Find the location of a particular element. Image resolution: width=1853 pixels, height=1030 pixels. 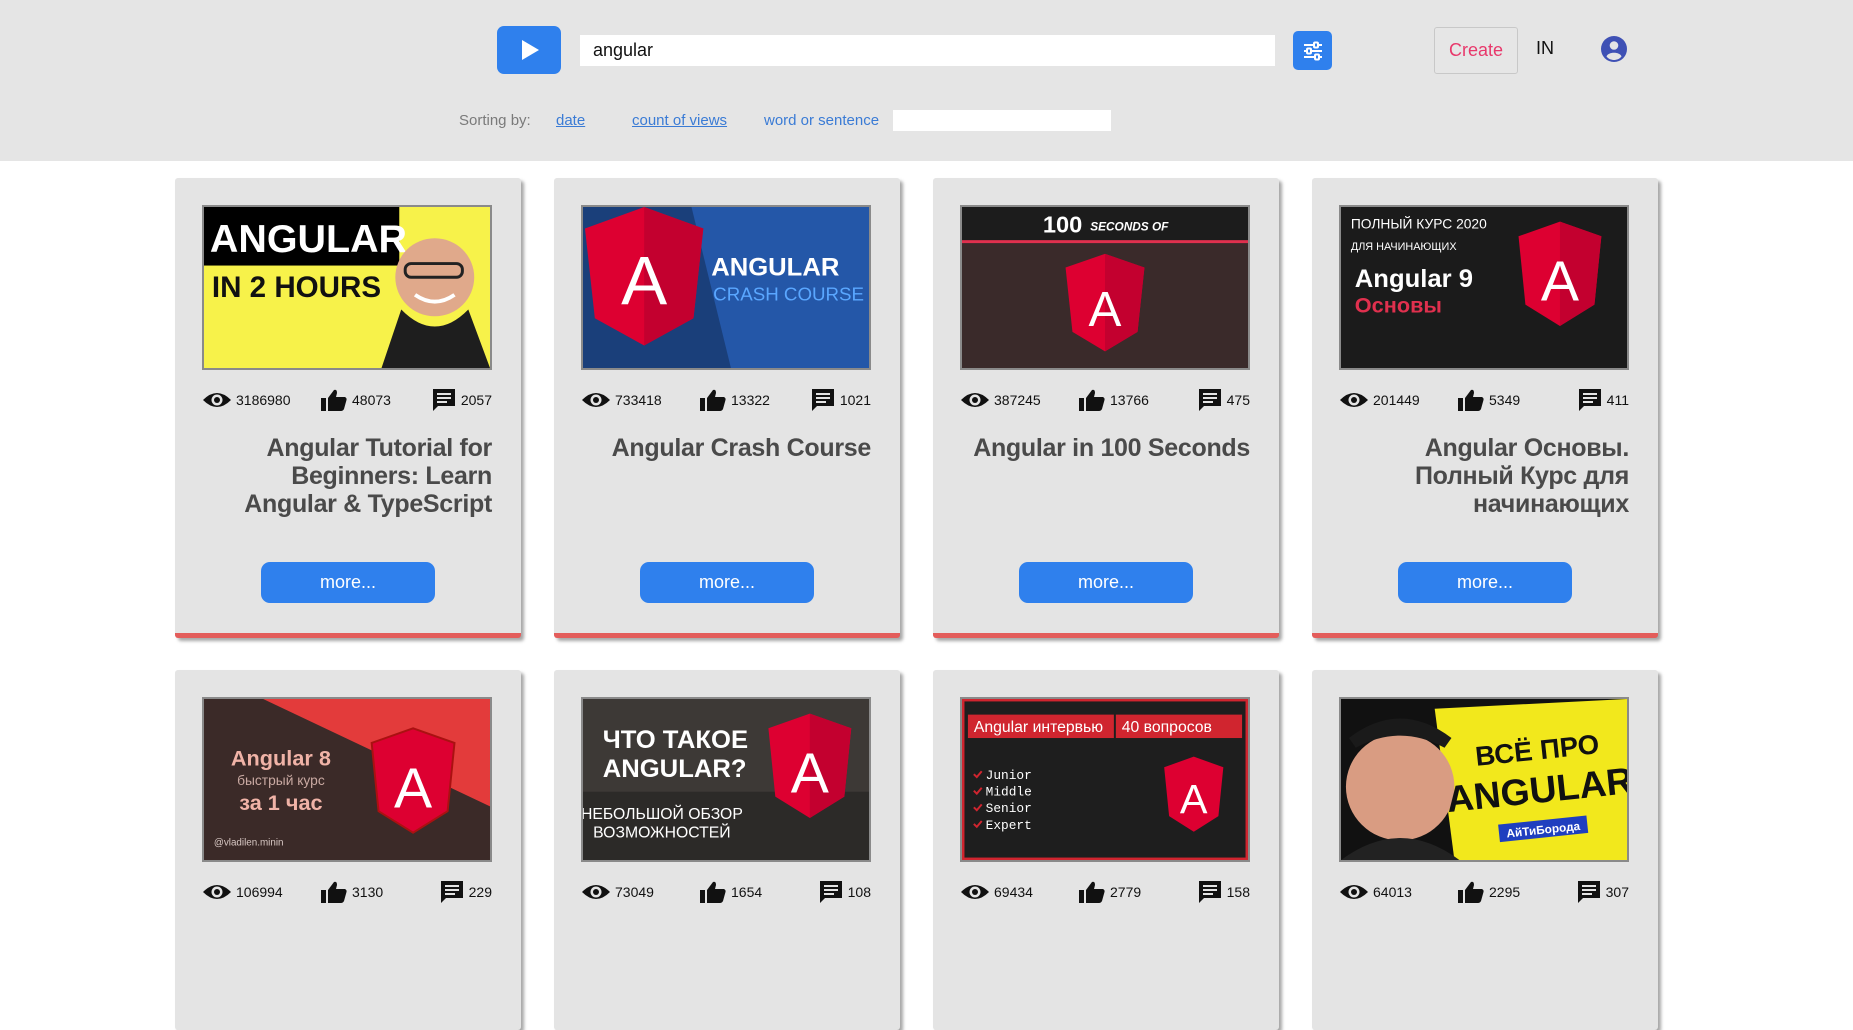

video-title: Angular Crash Course is located at coordinates (726, 448).